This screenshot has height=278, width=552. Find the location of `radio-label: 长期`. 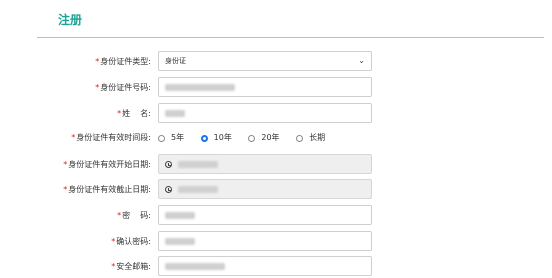

radio-label: 长期 is located at coordinates (317, 137).